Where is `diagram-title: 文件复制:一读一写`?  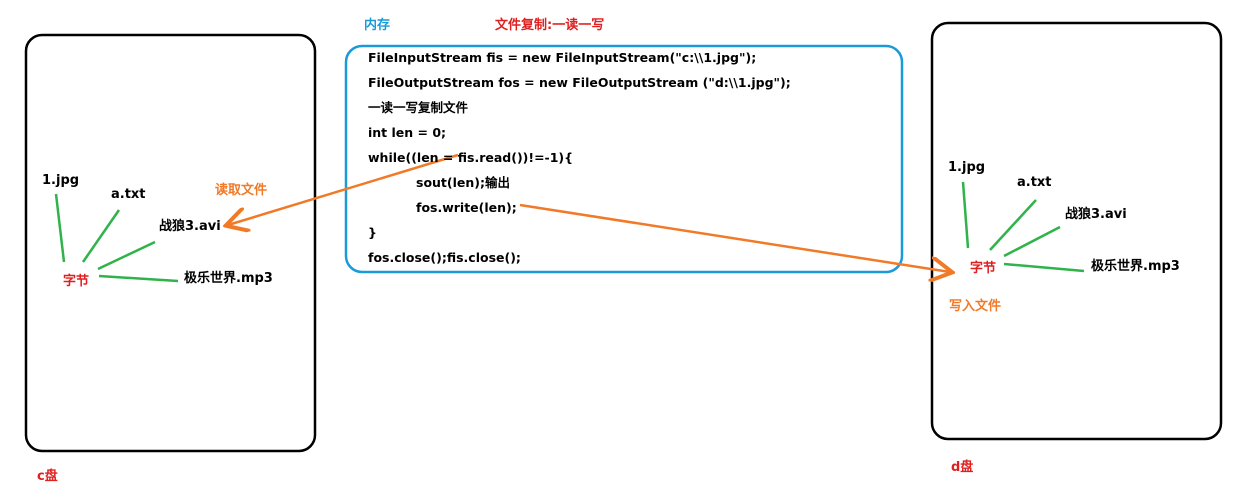 diagram-title: 文件复制:一读一写 is located at coordinates (550, 25).